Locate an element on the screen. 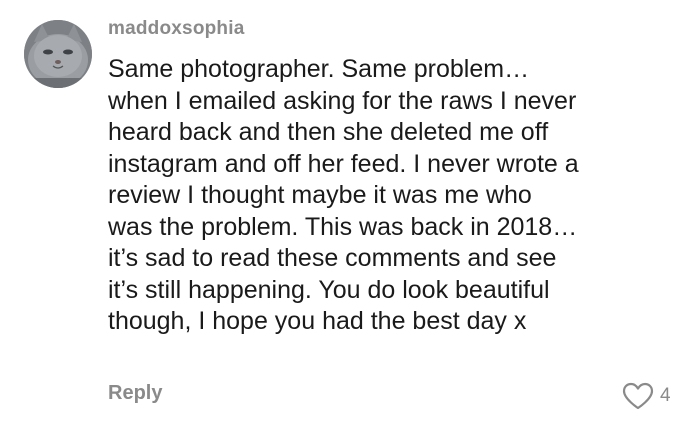 The image size is (700, 429). comment-line: review I thought maybe it was me who is located at coordinates (320, 195).